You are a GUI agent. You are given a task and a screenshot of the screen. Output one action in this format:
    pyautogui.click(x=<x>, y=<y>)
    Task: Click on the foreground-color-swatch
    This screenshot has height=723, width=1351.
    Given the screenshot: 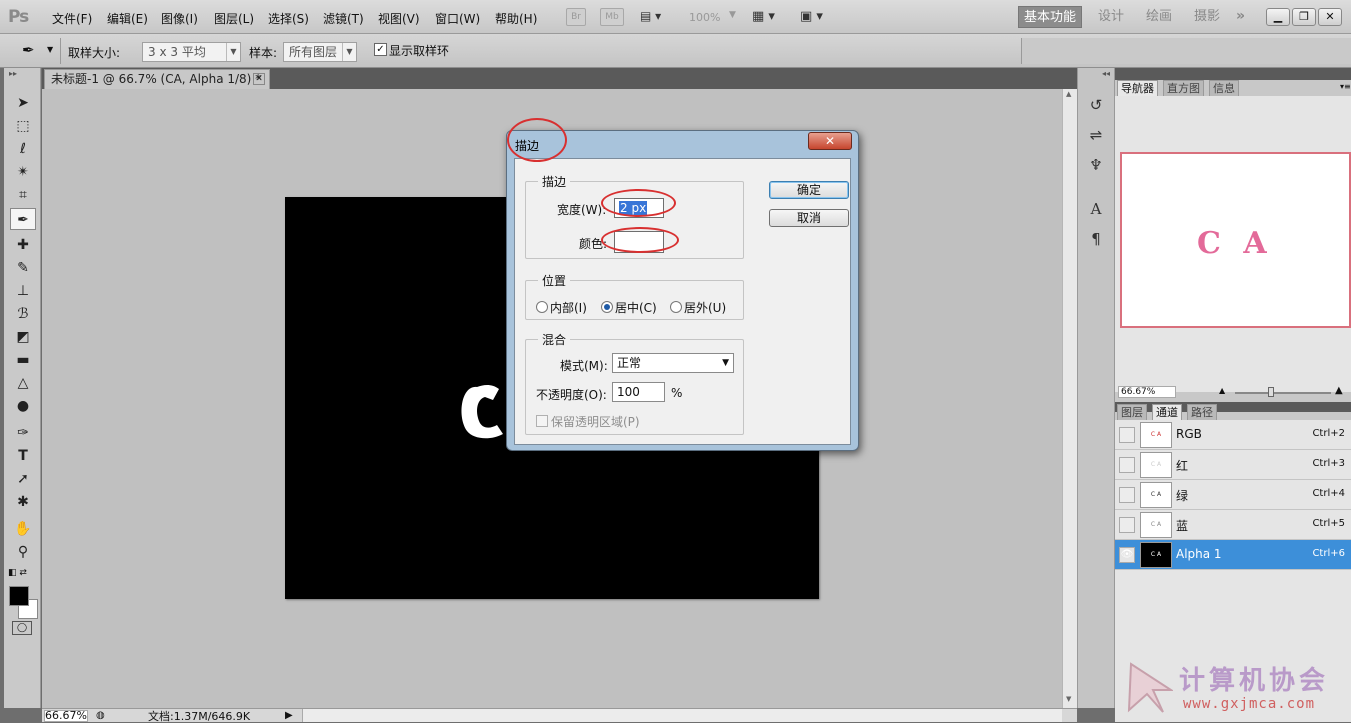 What is the action you would take?
    pyautogui.click(x=19, y=596)
    